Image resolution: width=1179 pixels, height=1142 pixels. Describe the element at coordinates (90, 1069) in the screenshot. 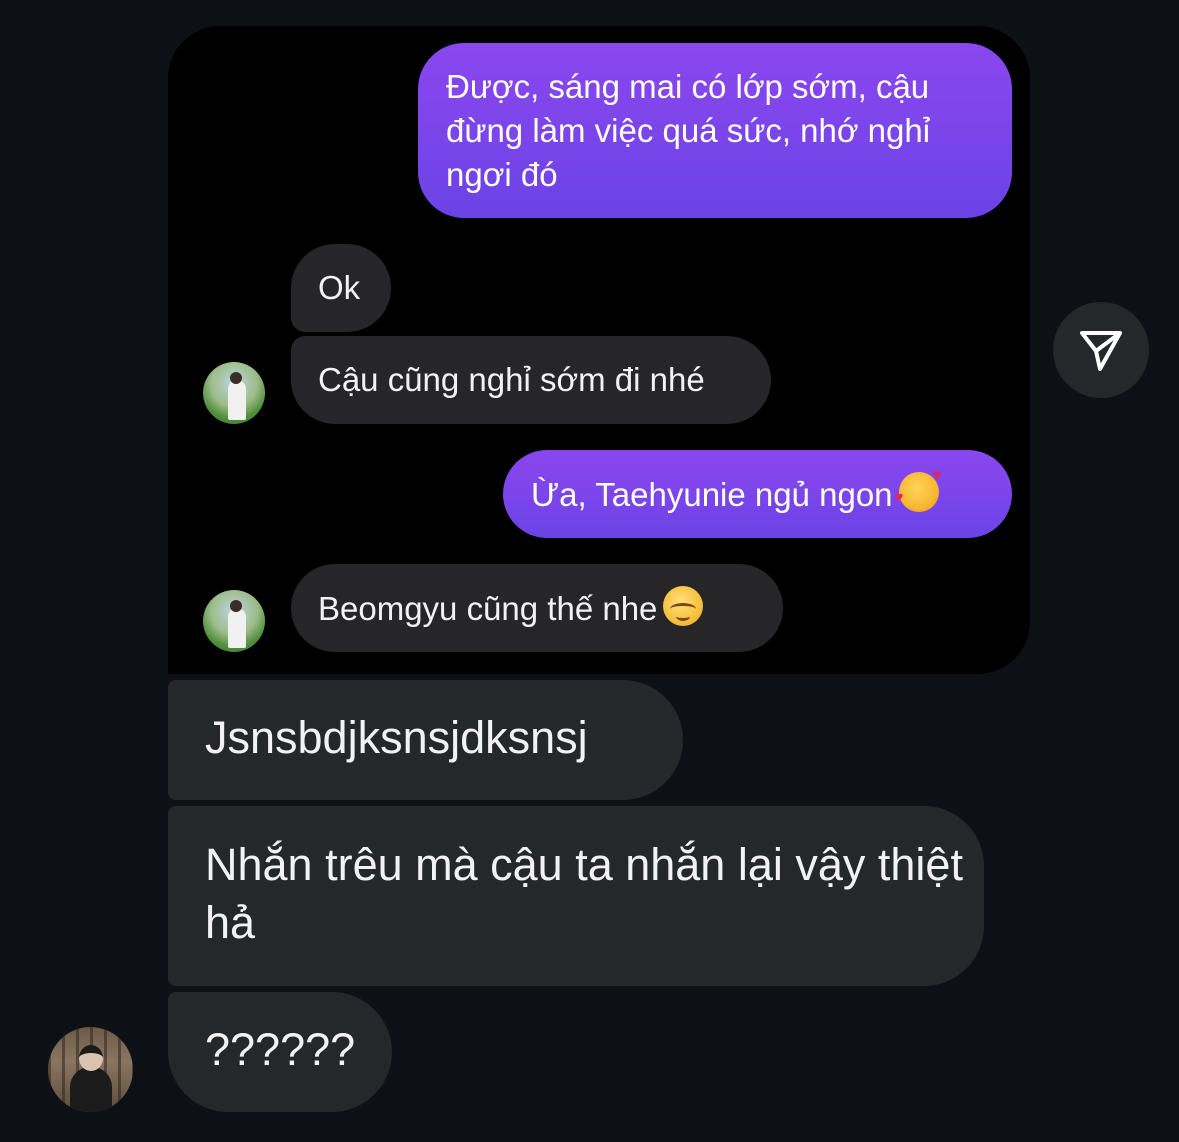

I see `sender-avatar` at that location.